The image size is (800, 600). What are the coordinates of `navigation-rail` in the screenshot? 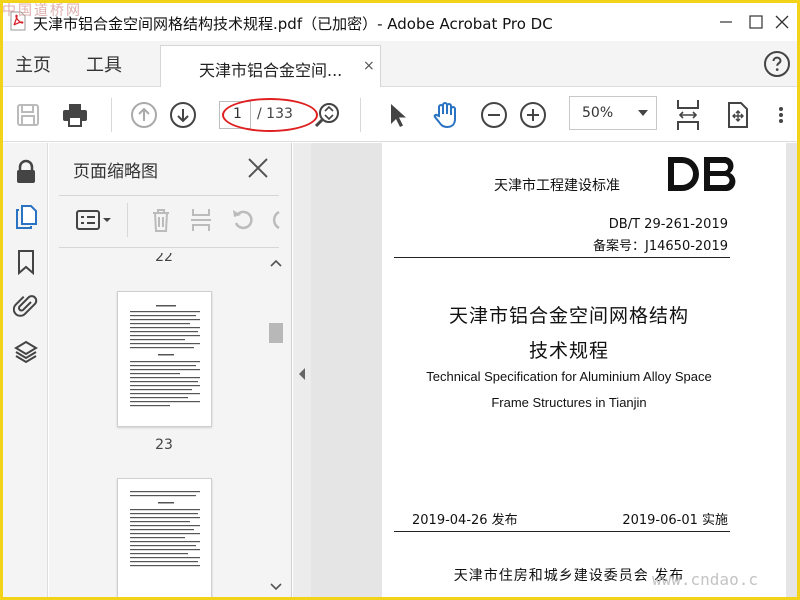 It's located at (25, 370).